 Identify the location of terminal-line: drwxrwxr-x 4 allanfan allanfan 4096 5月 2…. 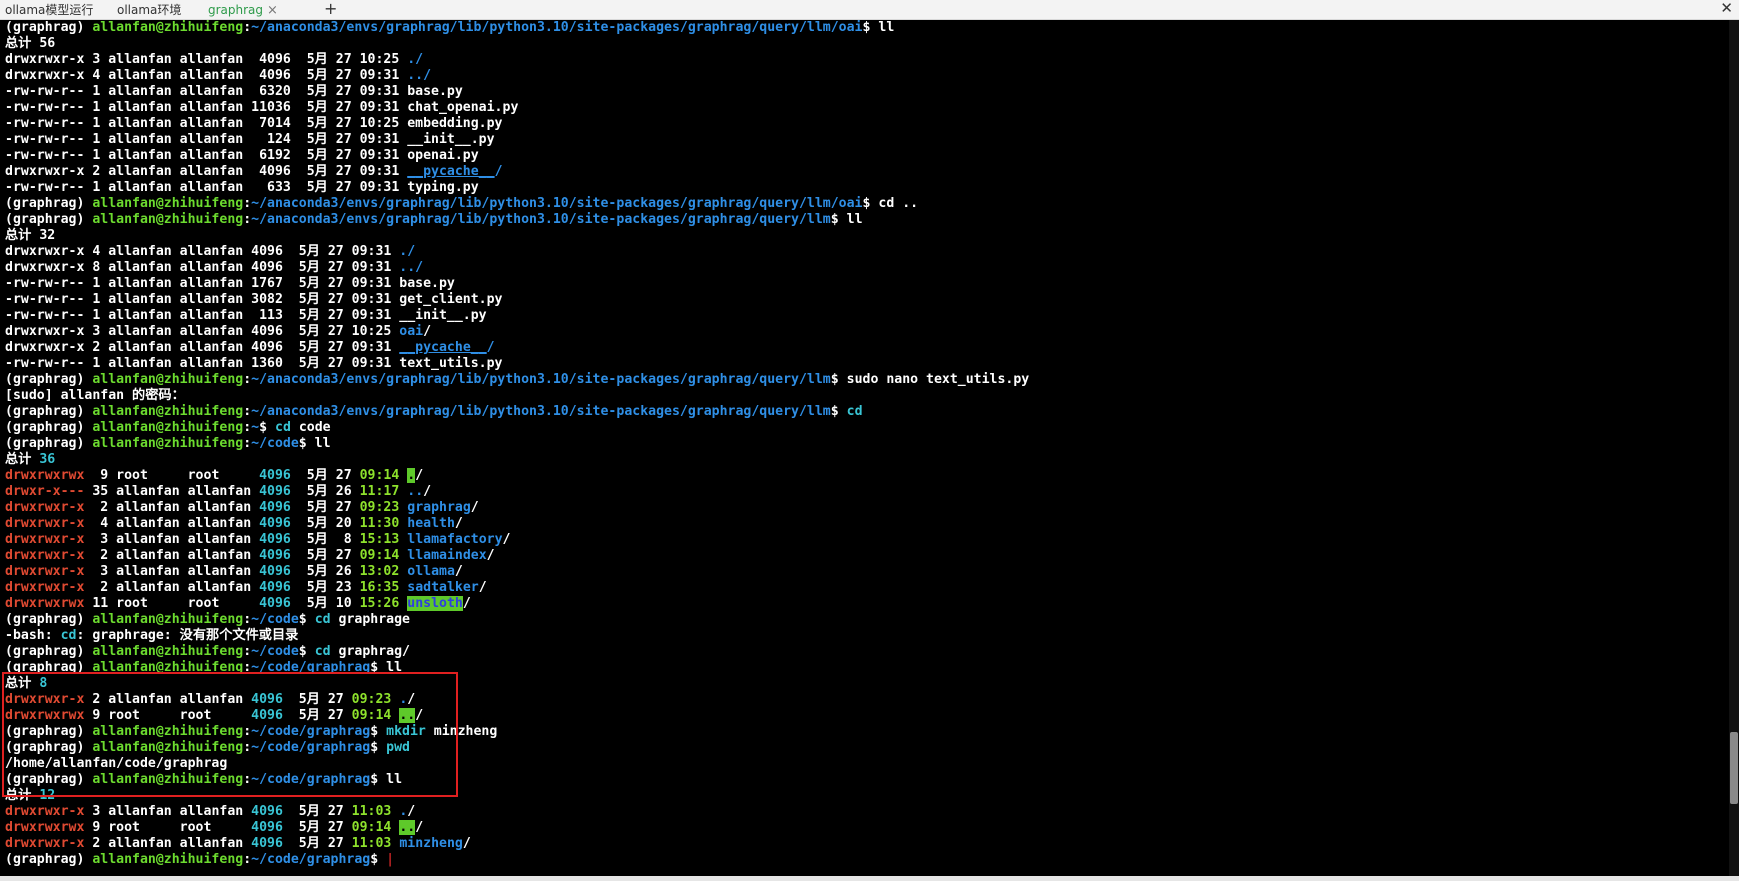
(517, 76).